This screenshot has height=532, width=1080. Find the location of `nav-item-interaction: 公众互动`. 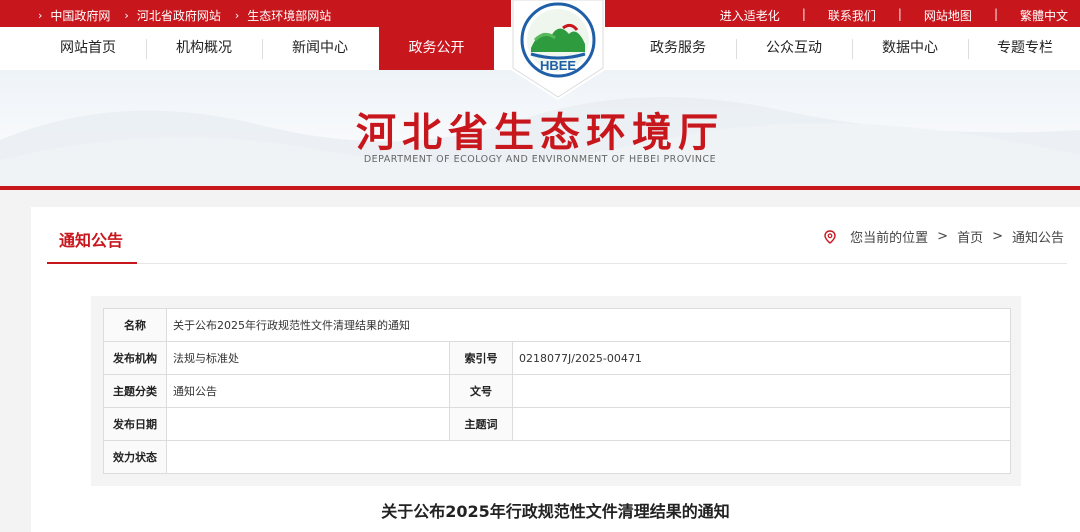

nav-item-interaction: 公众互动 is located at coordinates (794, 48).